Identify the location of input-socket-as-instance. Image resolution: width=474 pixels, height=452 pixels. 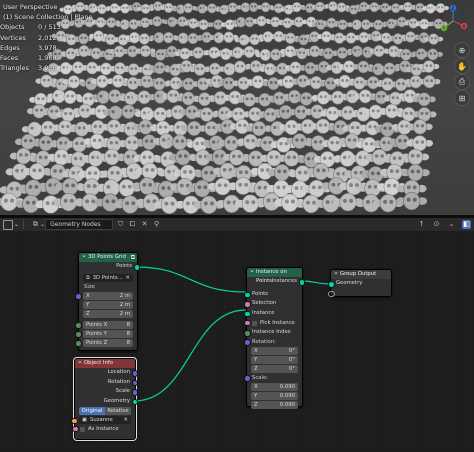
(75, 429).